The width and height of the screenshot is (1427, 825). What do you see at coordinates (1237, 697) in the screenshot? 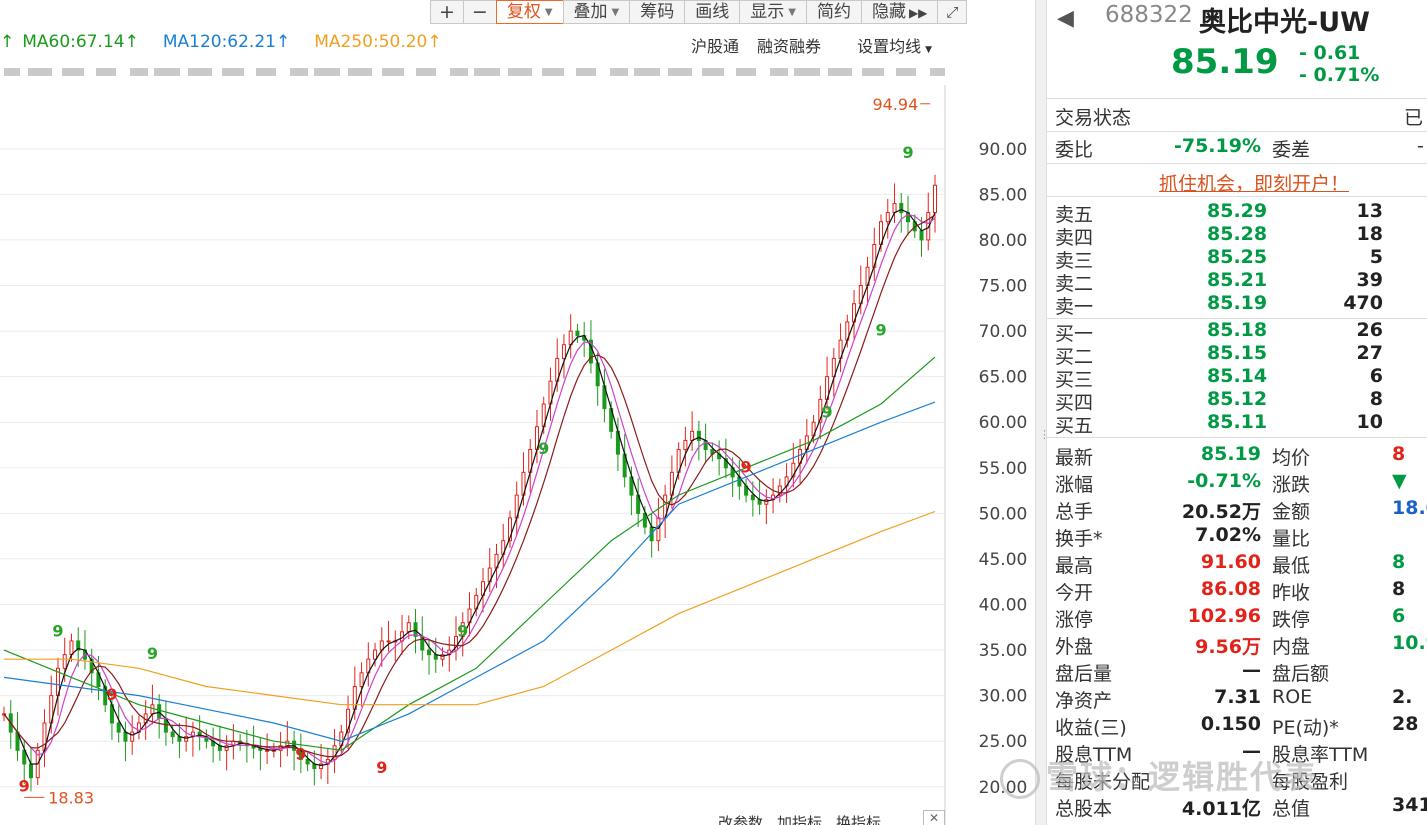
I see `stat-value: 7.31` at bounding box center [1237, 697].